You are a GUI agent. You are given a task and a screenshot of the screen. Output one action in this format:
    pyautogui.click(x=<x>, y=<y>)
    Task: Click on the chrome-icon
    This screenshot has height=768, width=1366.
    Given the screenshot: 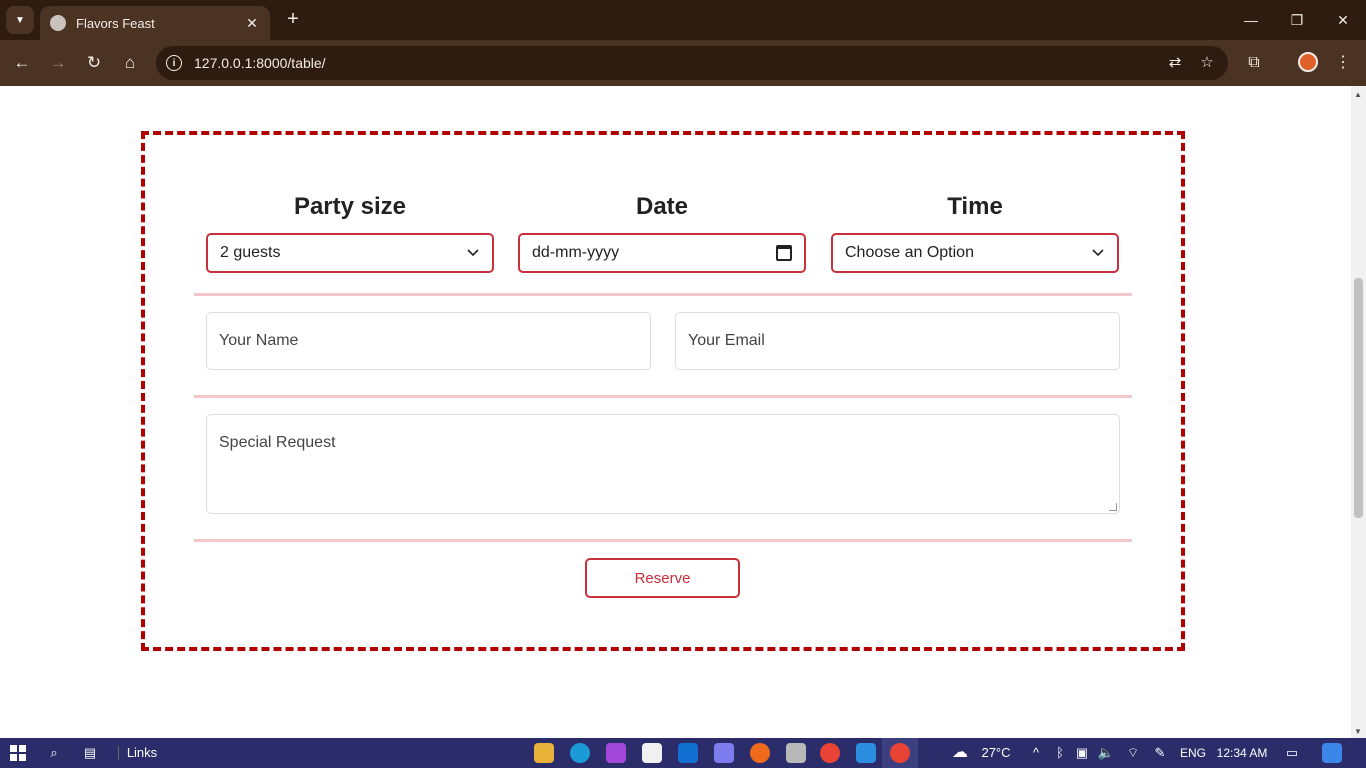 What is the action you would take?
    pyautogui.click(x=830, y=753)
    